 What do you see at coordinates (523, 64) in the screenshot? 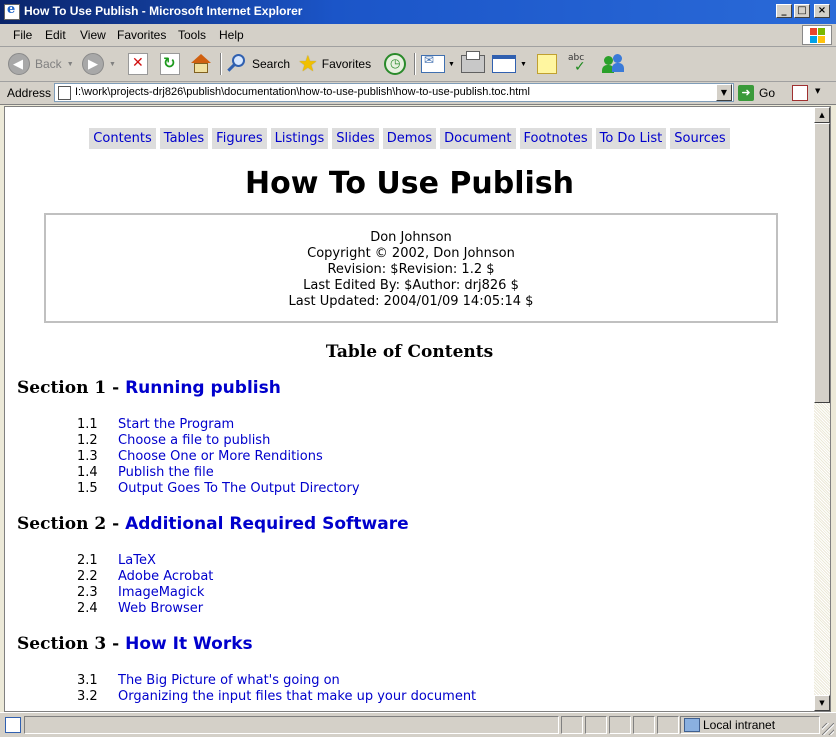
I see `edit-dropdown-icon: ▼` at bounding box center [523, 64].